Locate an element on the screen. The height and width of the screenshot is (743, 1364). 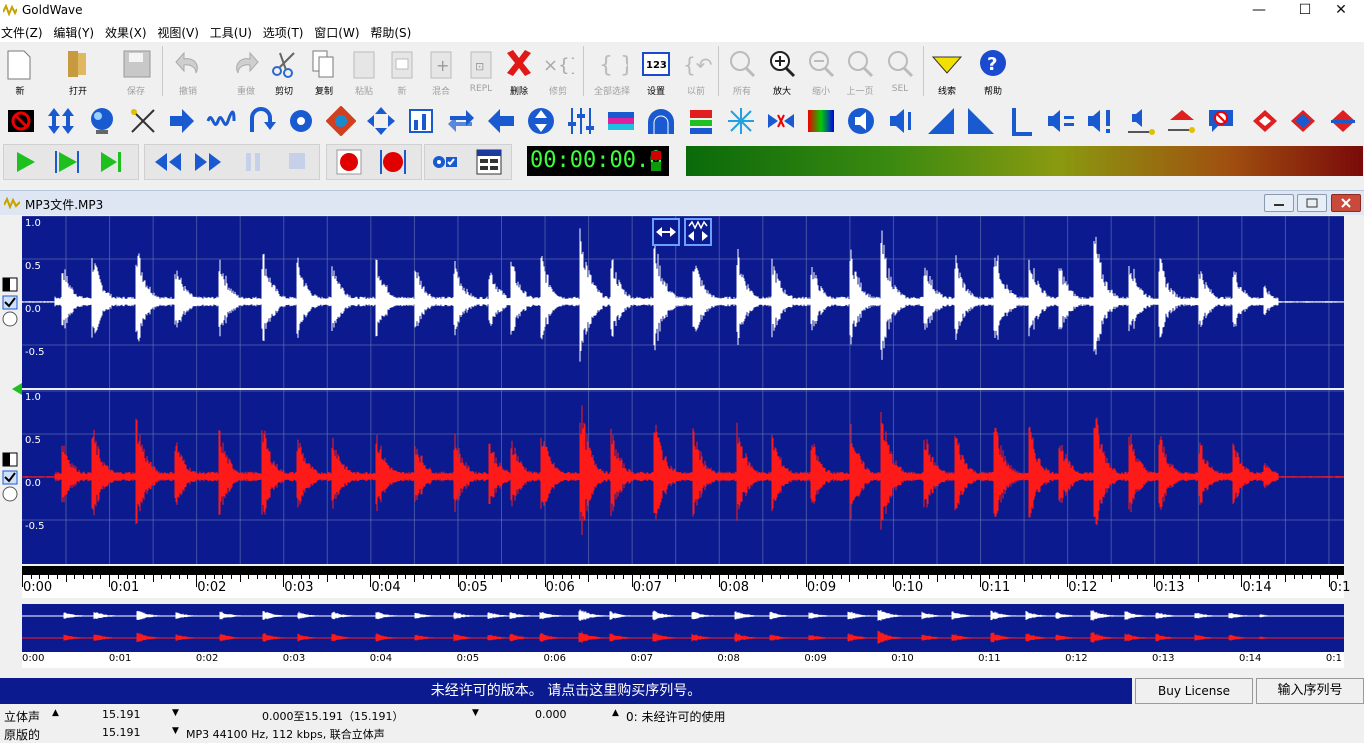
help-button: ? 帮助 is located at coordinates (993, 72).